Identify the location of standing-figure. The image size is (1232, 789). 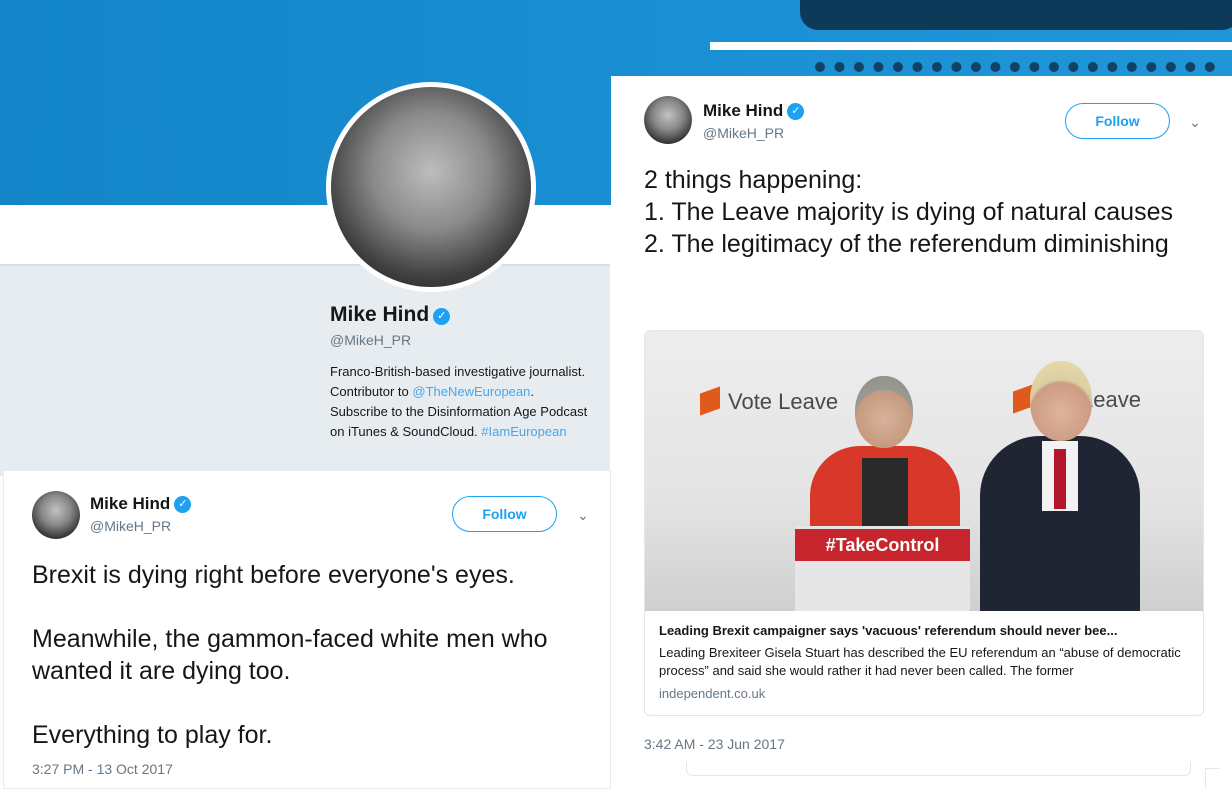
(1060, 486).